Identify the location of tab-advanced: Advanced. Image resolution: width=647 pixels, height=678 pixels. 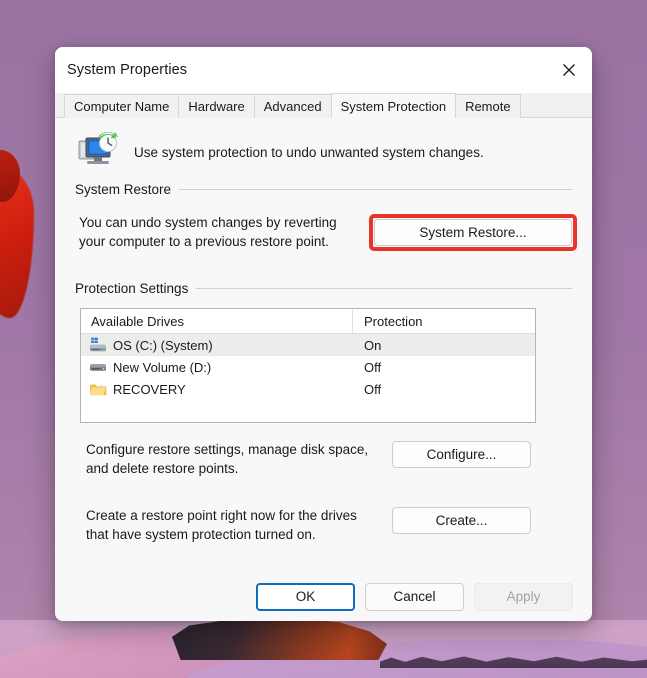
(292, 106).